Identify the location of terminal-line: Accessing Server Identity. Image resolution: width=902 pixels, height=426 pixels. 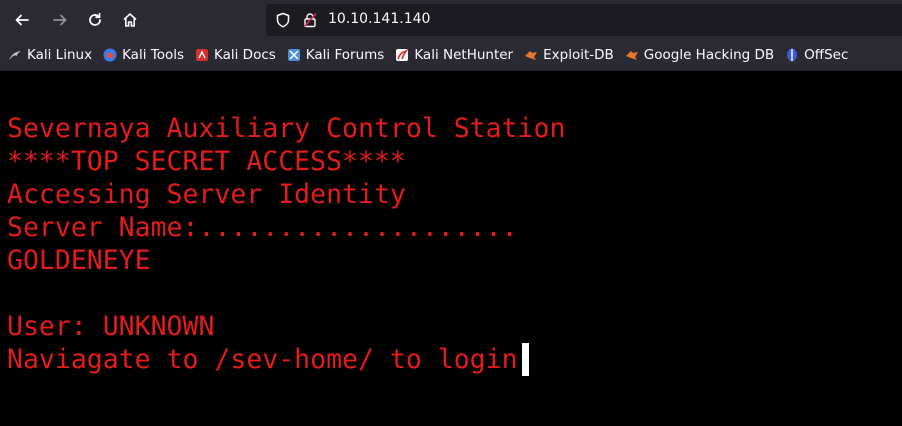
(206, 194).